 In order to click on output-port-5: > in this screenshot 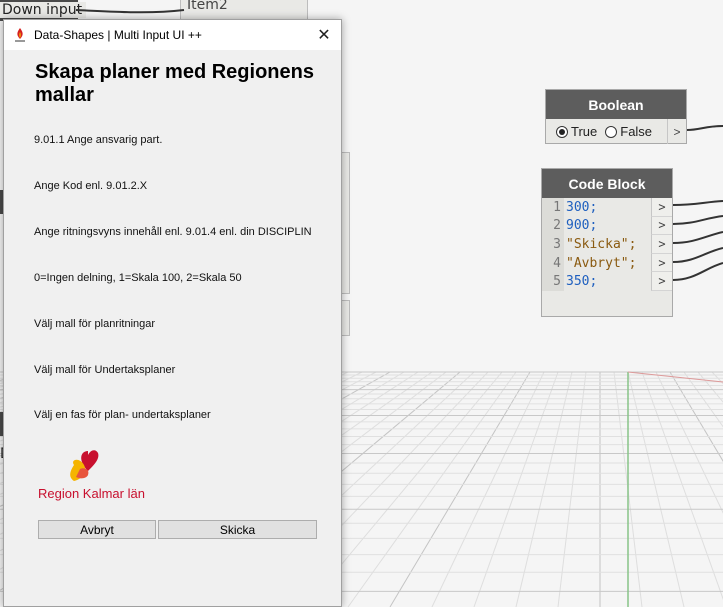, I will do `click(661, 281)`.